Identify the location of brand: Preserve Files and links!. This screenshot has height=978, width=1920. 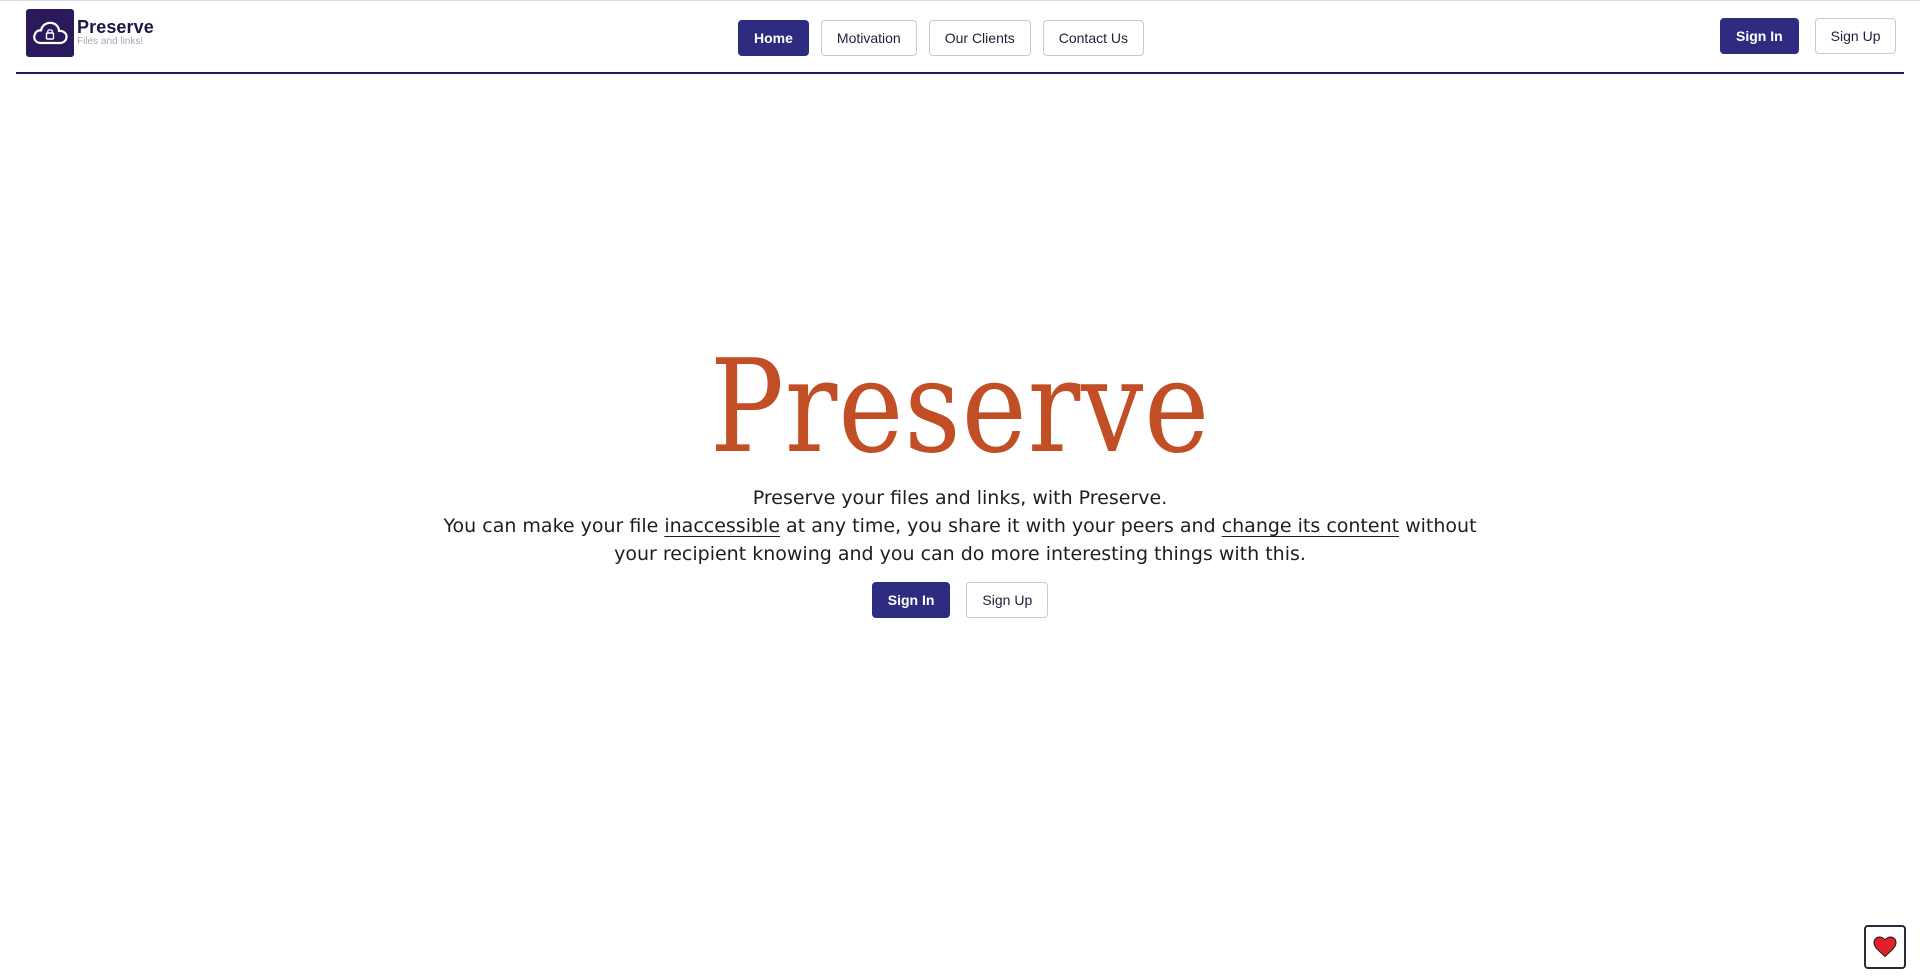
(90, 33).